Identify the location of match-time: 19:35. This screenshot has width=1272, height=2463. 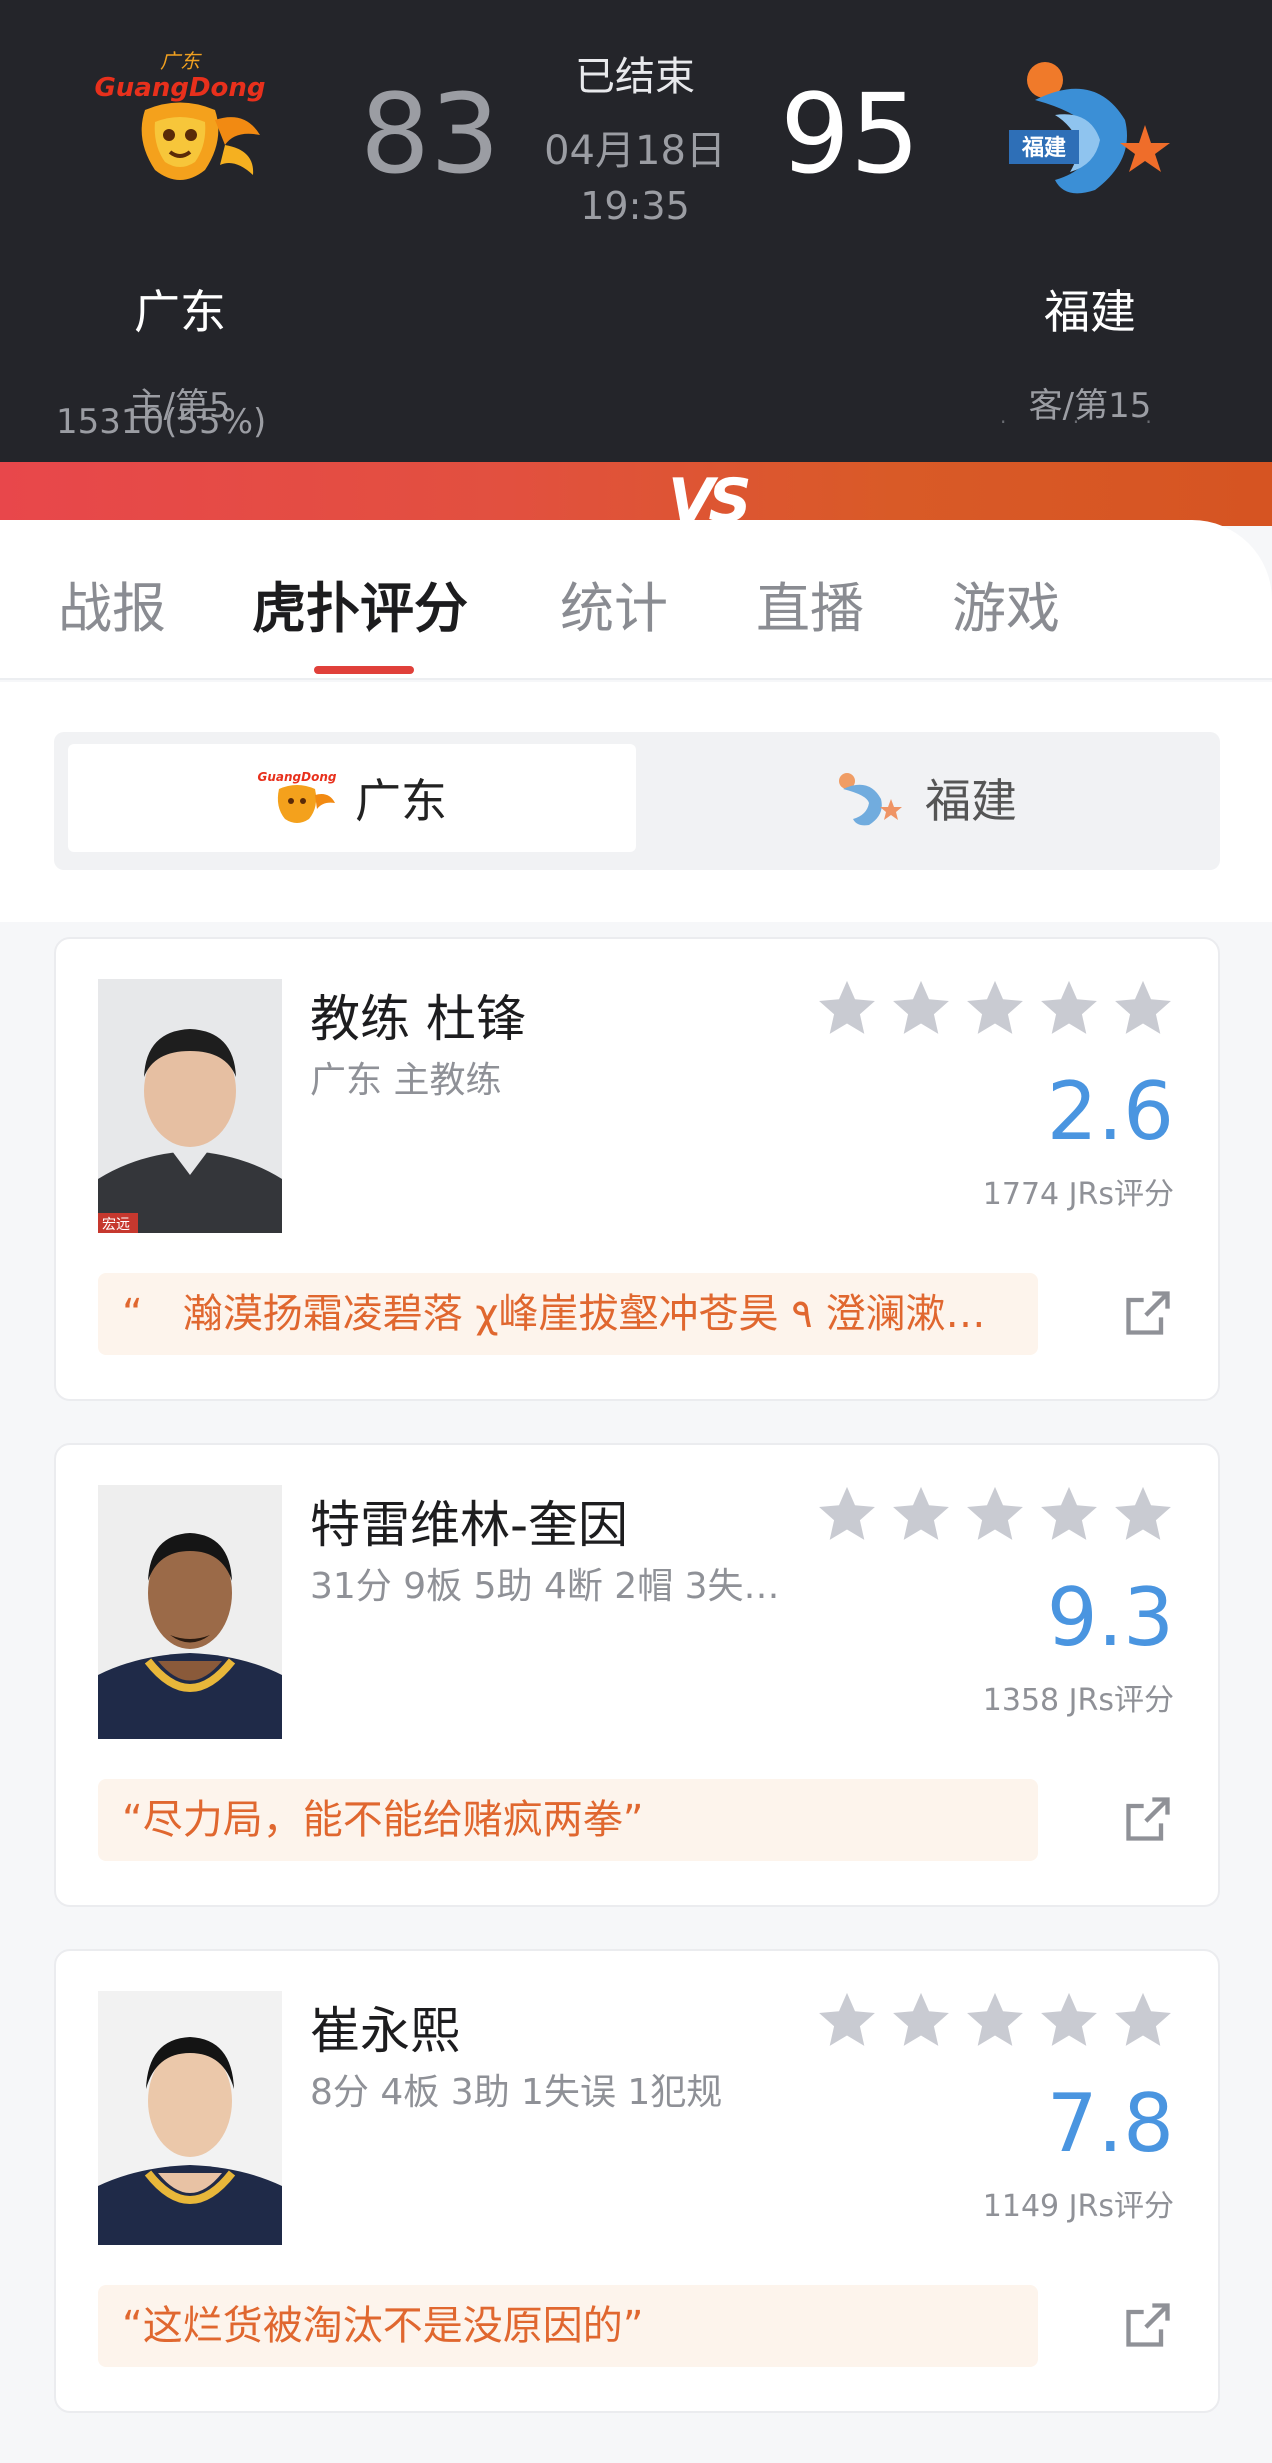
(635, 206).